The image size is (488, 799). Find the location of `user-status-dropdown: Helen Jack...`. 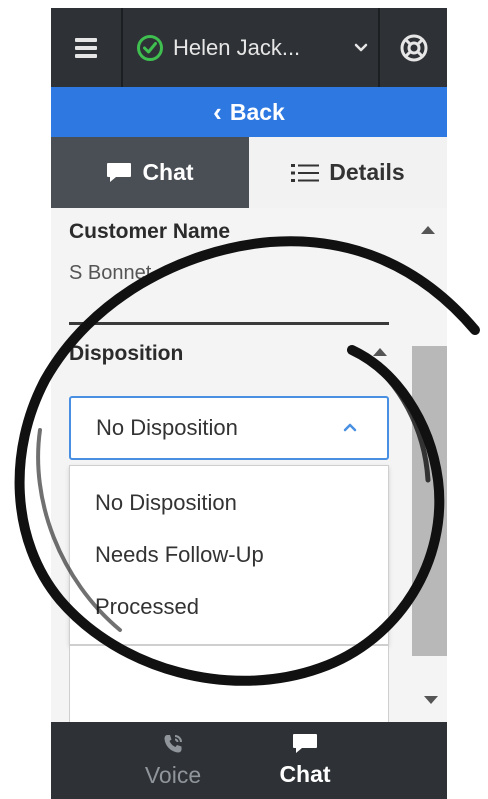

user-status-dropdown: Helen Jack... is located at coordinates (251, 47).